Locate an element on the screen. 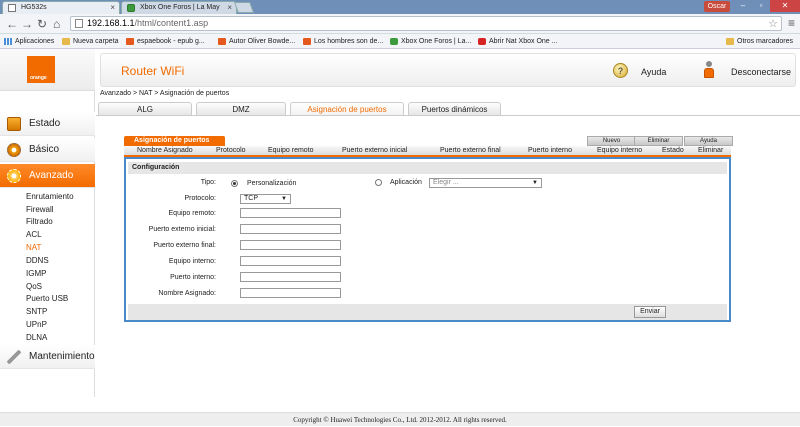 This screenshot has height=427, width=800. new-button: Nuevo is located at coordinates (611, 141).